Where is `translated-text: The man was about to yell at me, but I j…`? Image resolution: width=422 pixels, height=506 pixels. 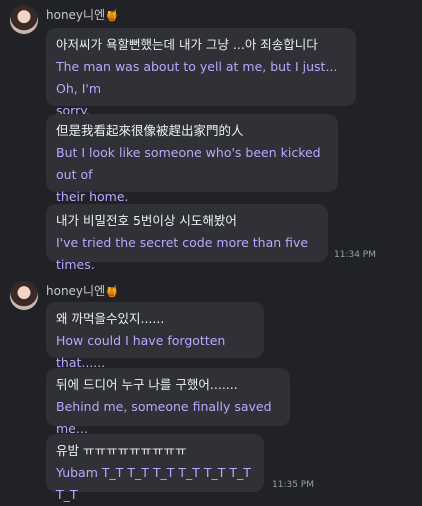
translated-text: The man was about to yell at me, but I j… is located at coordinates (197, 88).